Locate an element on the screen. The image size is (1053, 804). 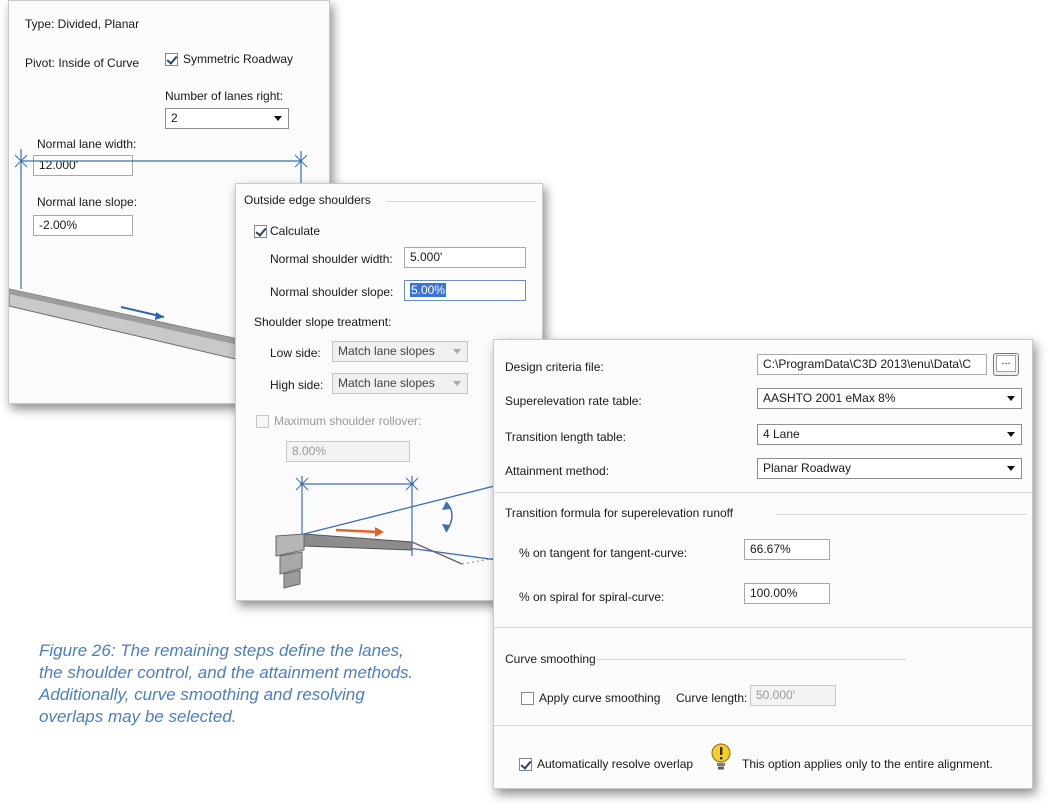
warning-bulb-icon is located at coordinates (721, 756).